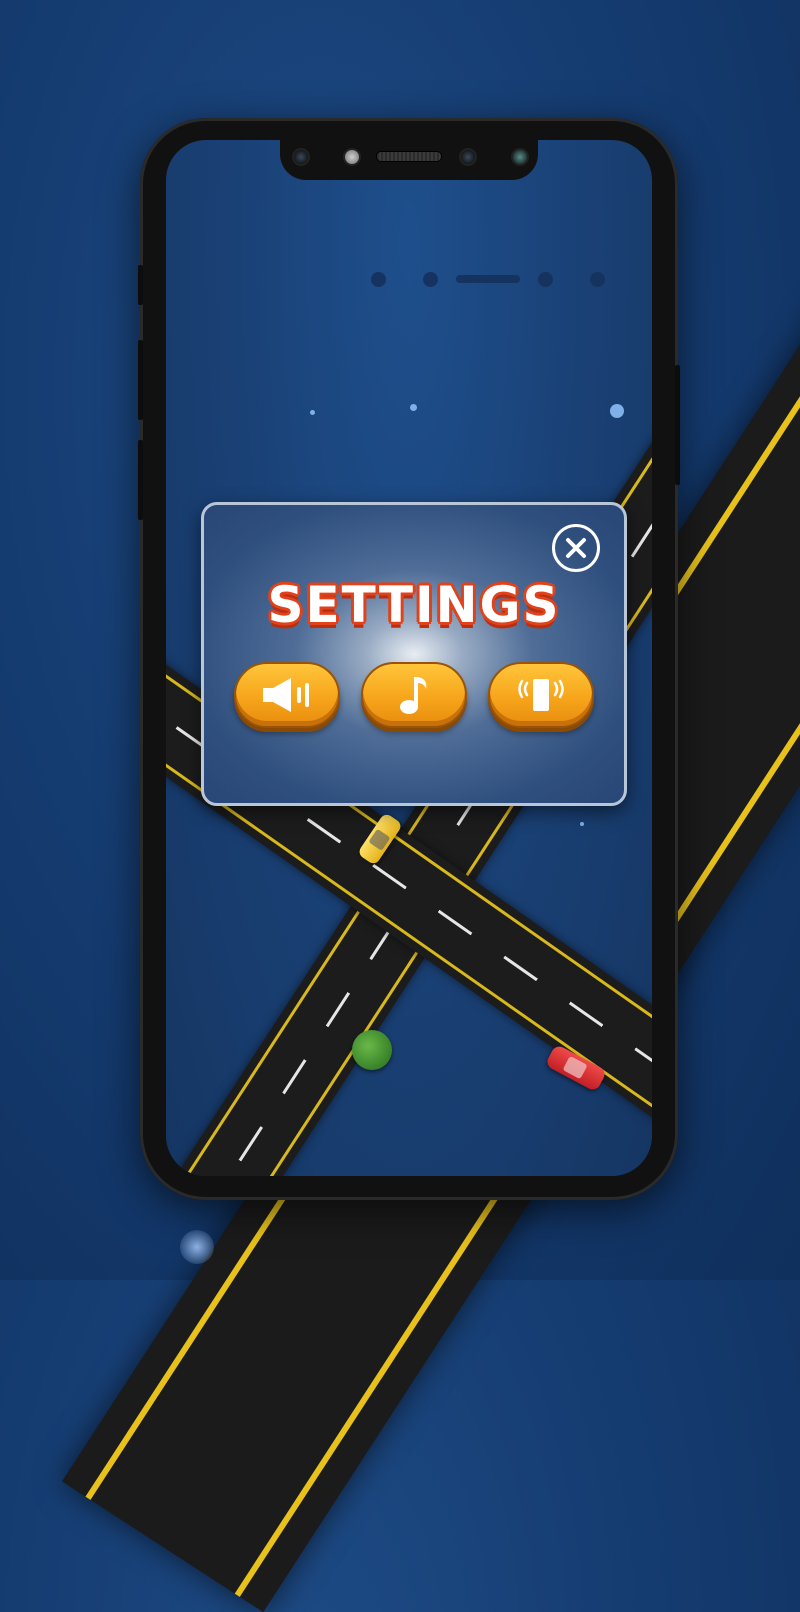  I want to click on earpiece-speaker, so click(409, 156).